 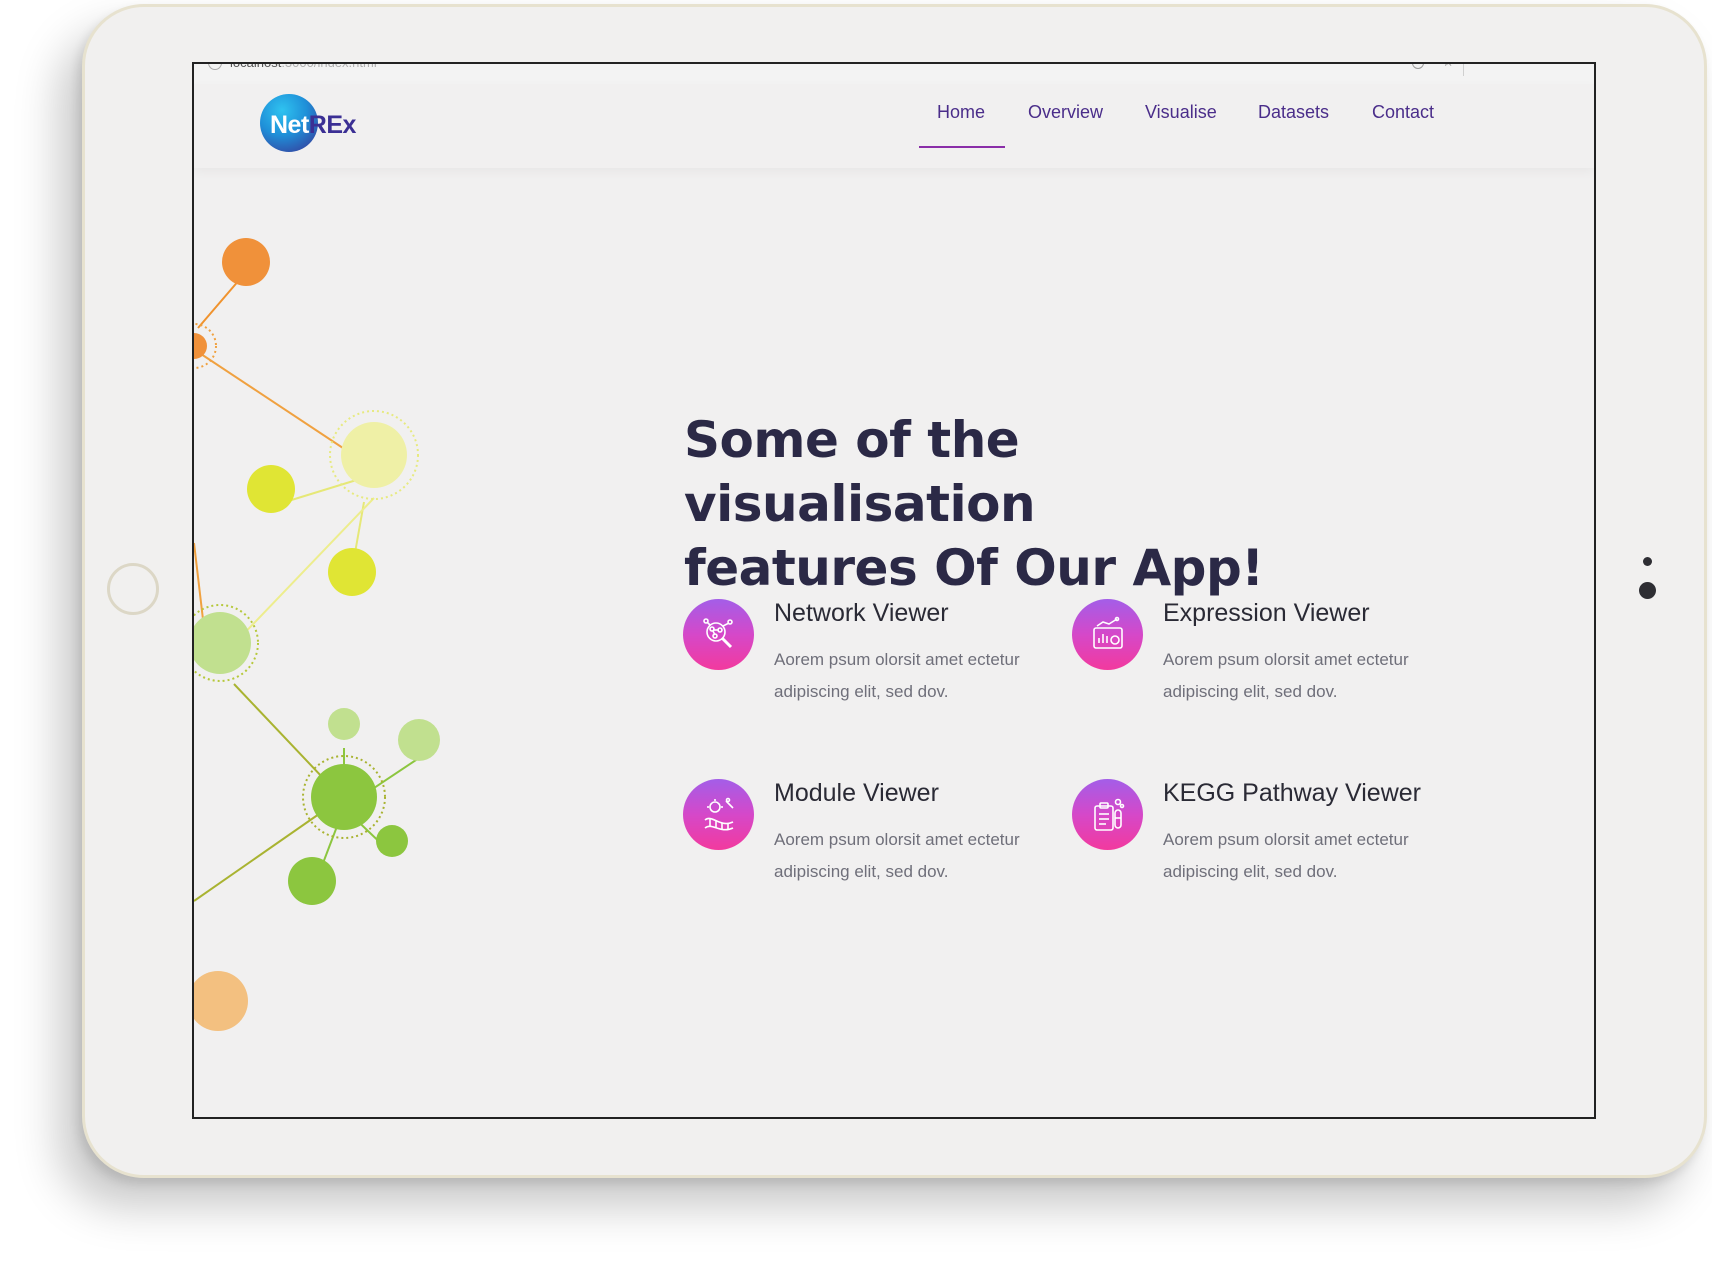 I want to click on feature-title: KEGG Pathway Viewer, so click(x=1292, y=793).